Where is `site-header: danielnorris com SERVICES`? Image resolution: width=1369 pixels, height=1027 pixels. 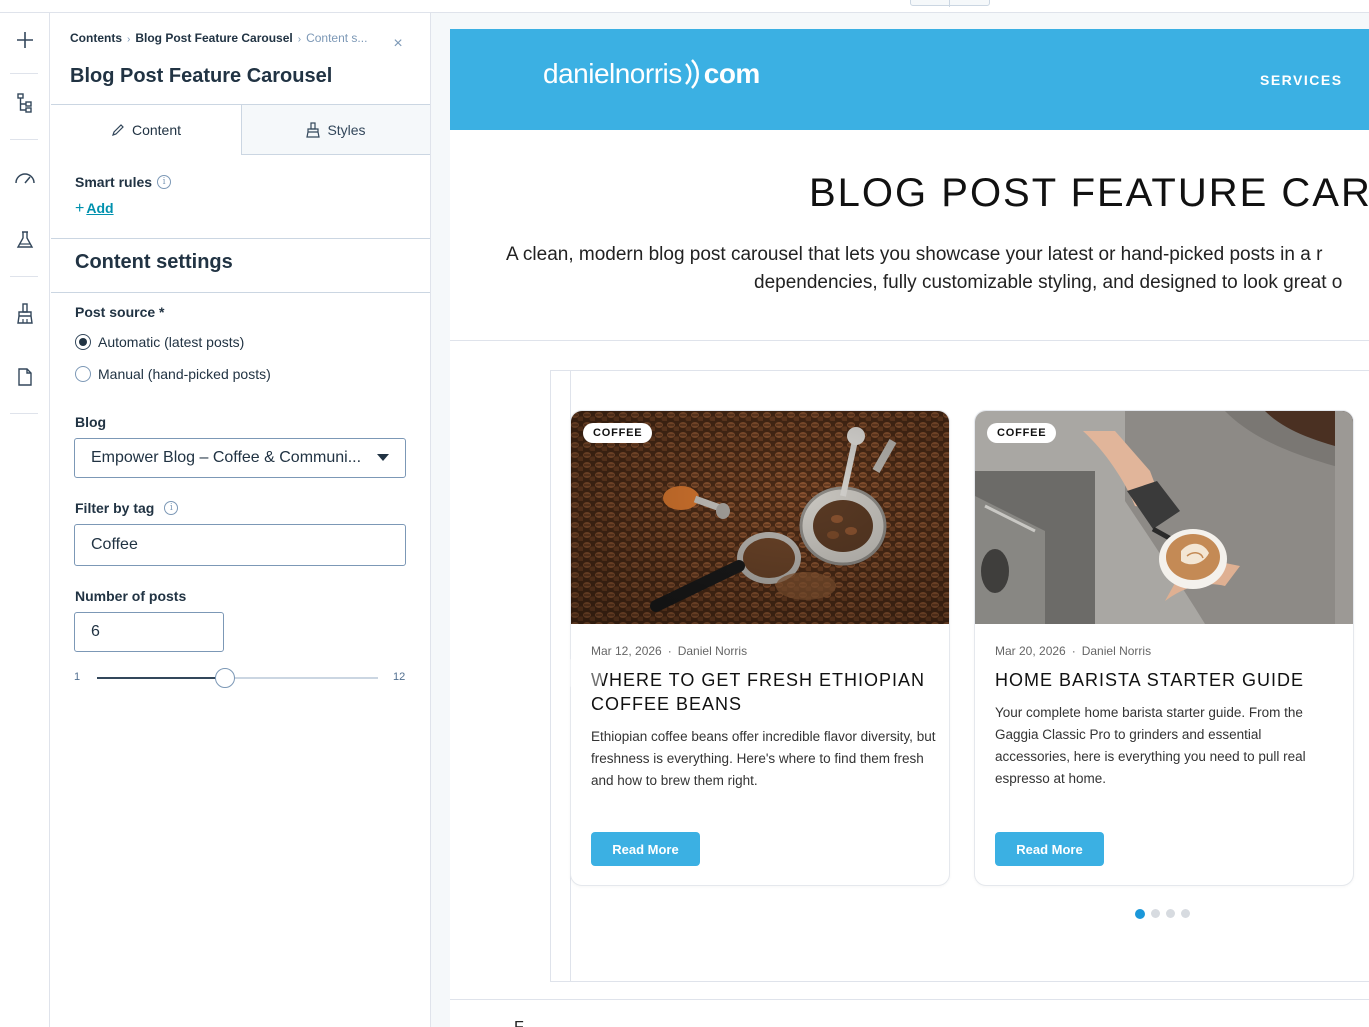 site-header: danielnorris com SERVICES is located at coordinates (909, 79).